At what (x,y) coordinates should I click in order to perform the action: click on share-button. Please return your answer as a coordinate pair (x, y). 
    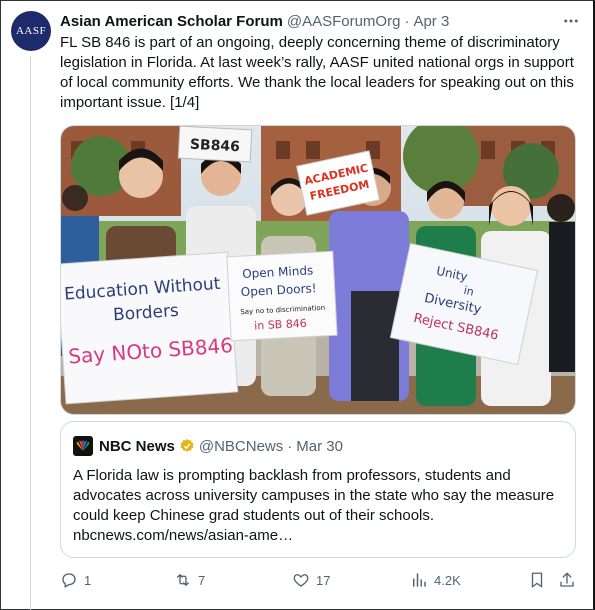
    Looking at the image, I should click on (570, 580).